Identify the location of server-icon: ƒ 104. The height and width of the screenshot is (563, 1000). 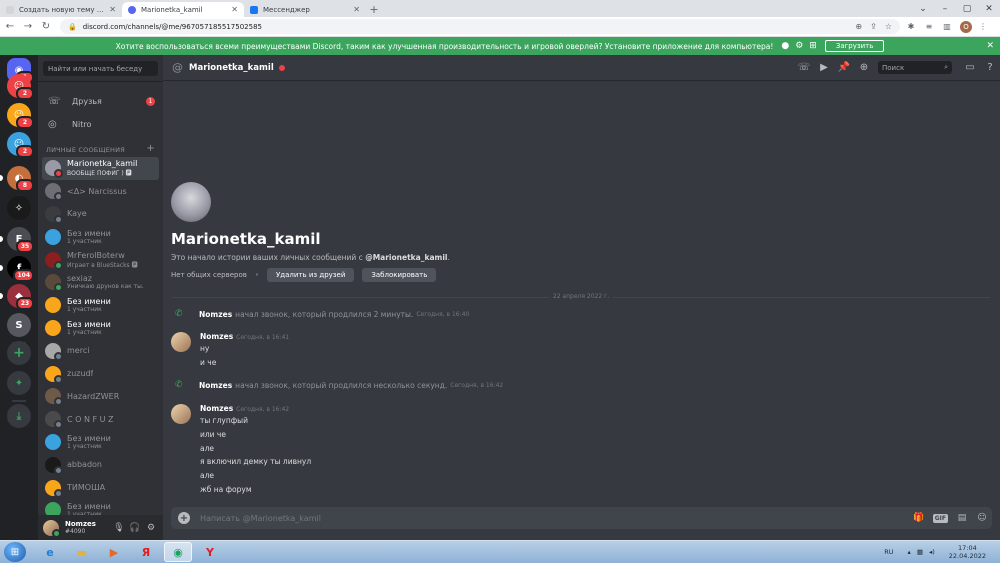
(20, 269).